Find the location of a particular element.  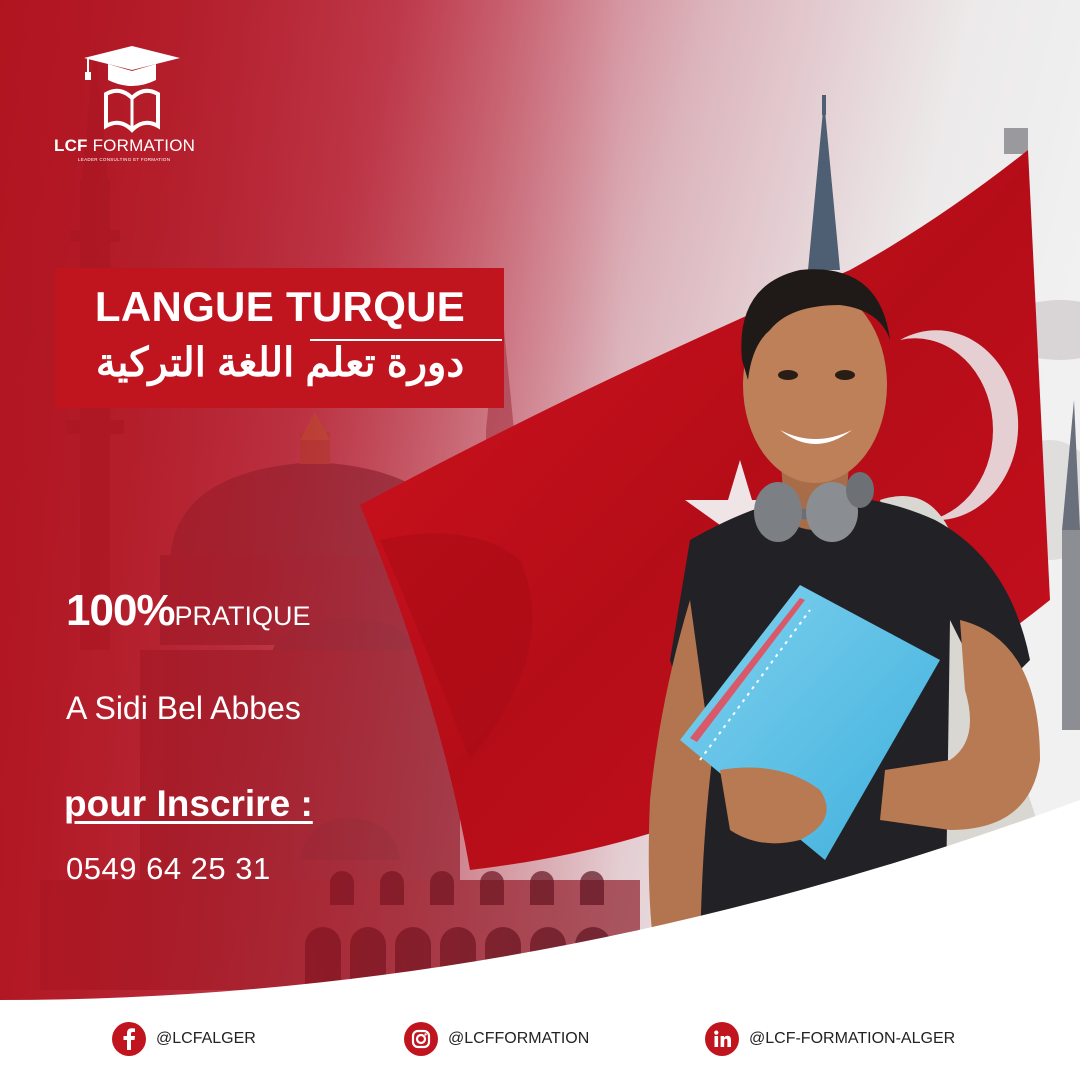

practice-percent: 100% is located at coordinates (121, 610).